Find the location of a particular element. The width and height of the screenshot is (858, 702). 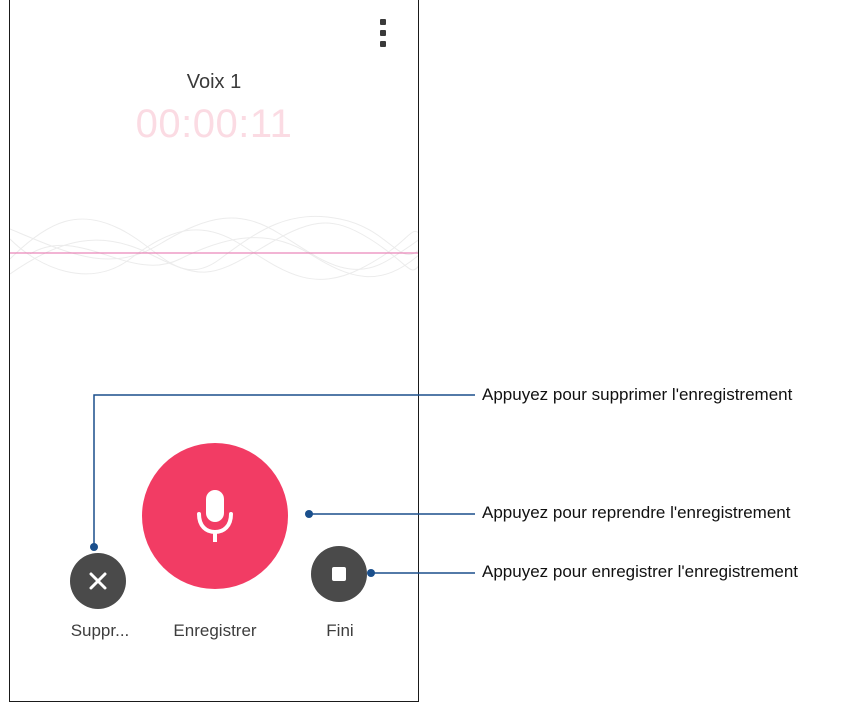

callout-lines is located at coordinates (282, 485).